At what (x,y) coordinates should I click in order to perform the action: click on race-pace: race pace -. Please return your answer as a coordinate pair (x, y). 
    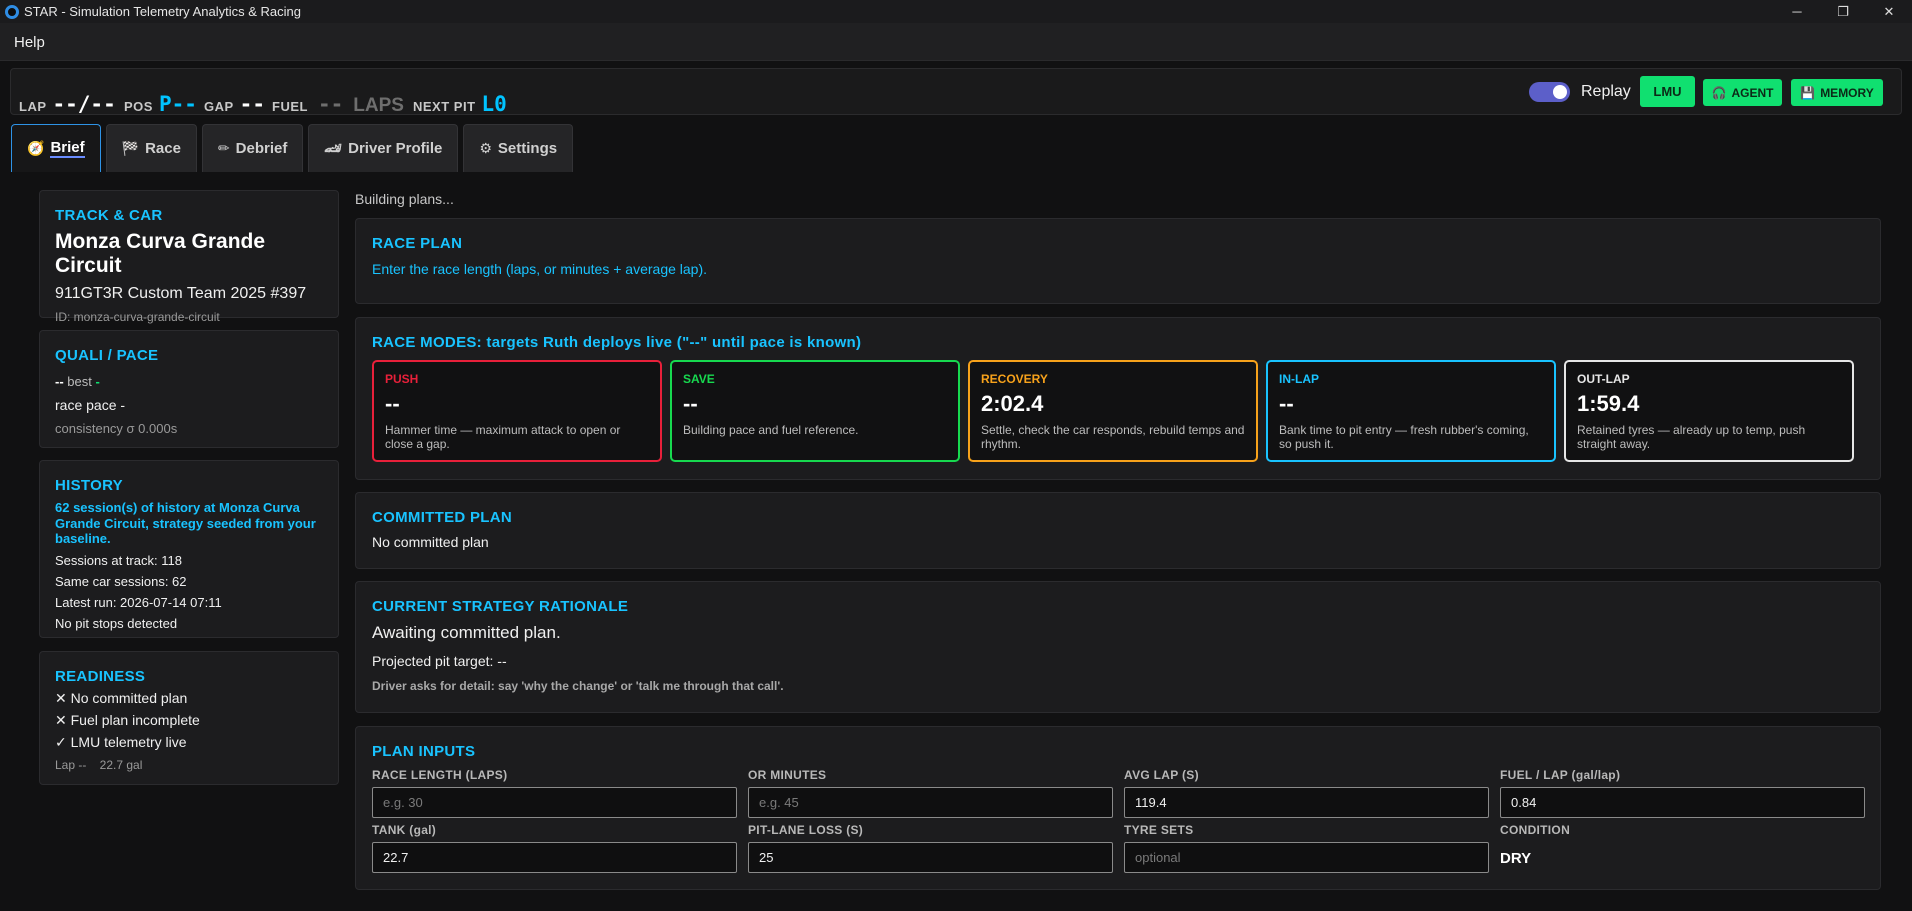
    Looking at the image, I should click on (90, 405).